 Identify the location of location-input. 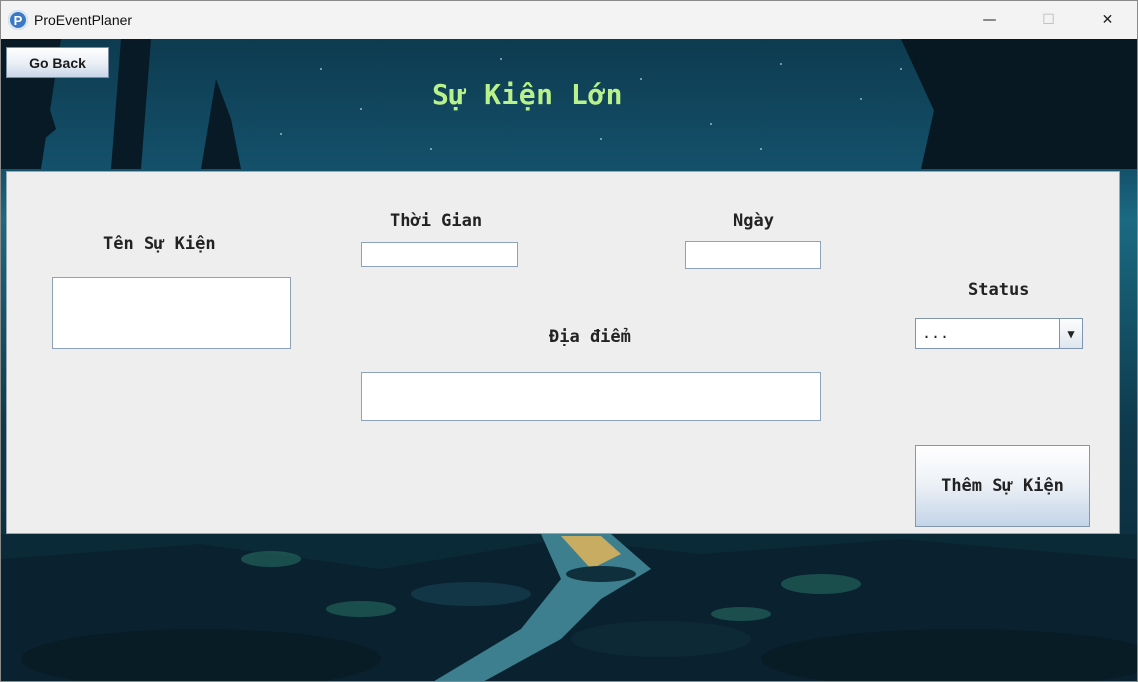
(591, 396).